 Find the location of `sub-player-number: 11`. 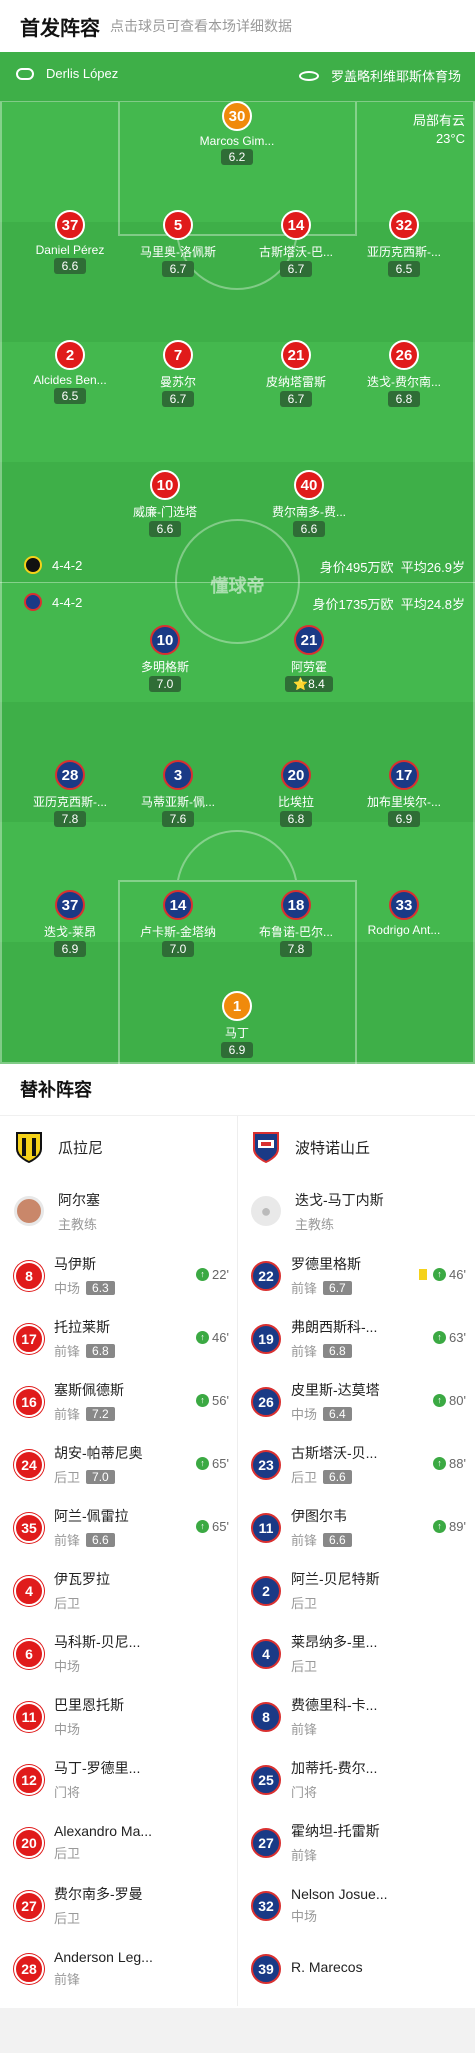

sub-player-number: 11 is located at coordinates (29, 1716).